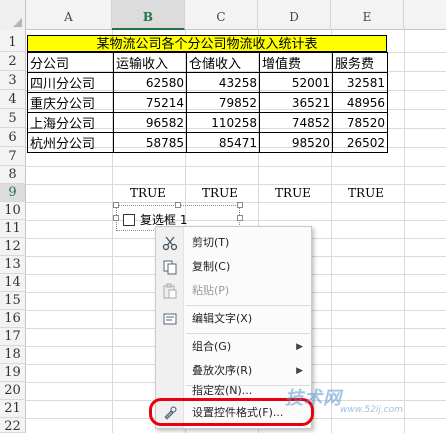 The image size is (446, 433). I want to click on row-header-10: 10, so click(13, 211).